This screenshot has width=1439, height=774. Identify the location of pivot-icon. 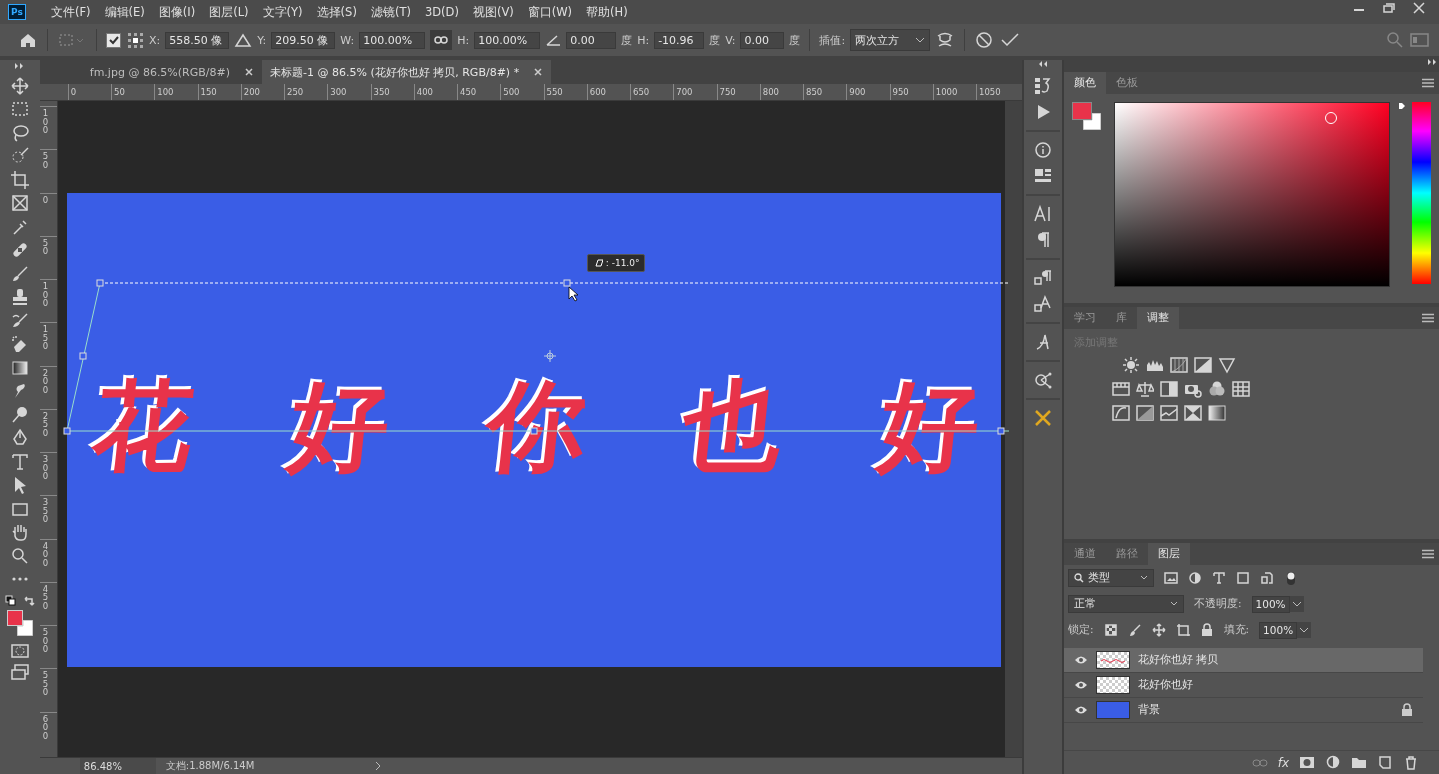
(550, 356).